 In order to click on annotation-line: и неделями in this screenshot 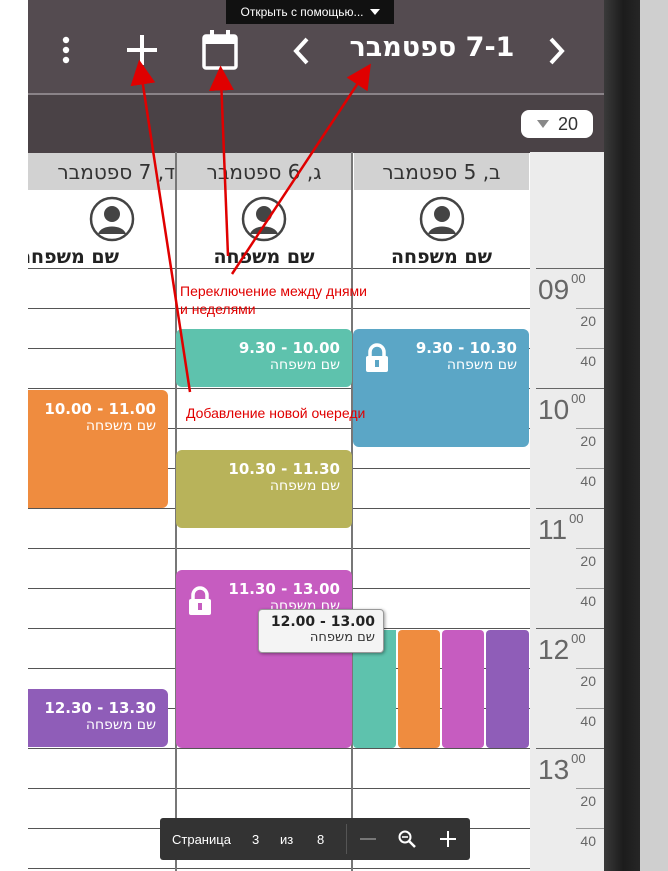, I will do `click(218, 309)`.